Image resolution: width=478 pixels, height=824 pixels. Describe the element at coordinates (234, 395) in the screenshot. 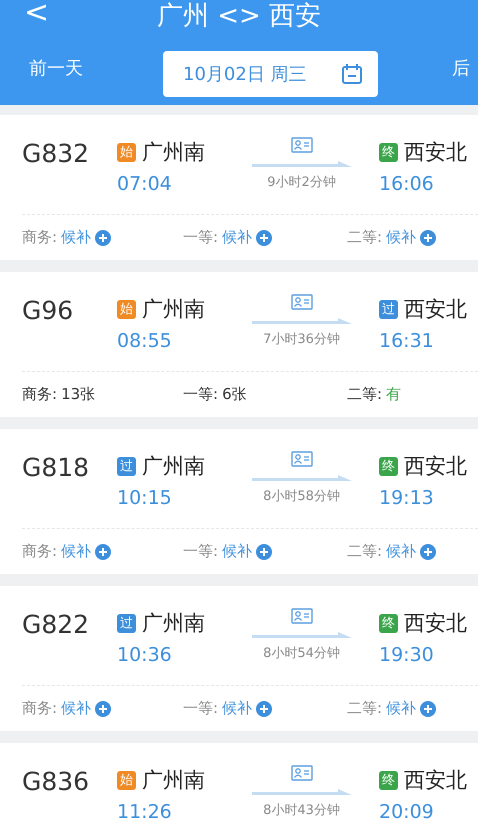

I see `seat-availability: 6张` at that location.